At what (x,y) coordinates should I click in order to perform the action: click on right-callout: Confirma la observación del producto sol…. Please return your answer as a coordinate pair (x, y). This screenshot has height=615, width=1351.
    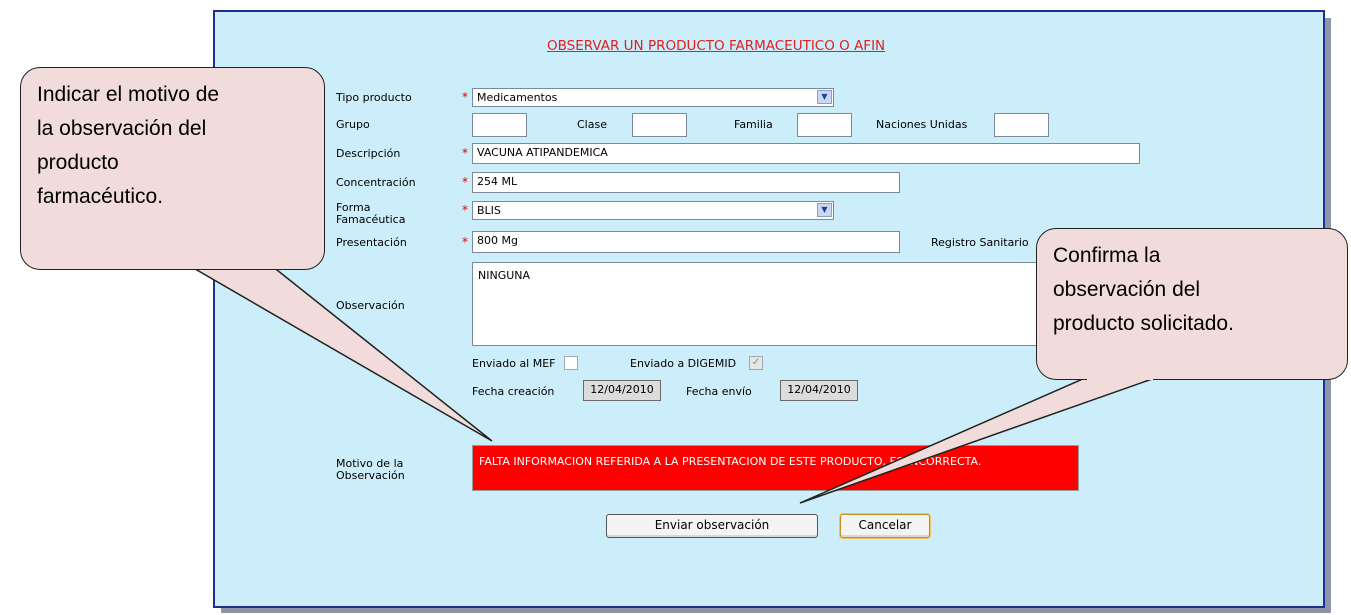
    Looking at the image, I should click on (1192, 304).